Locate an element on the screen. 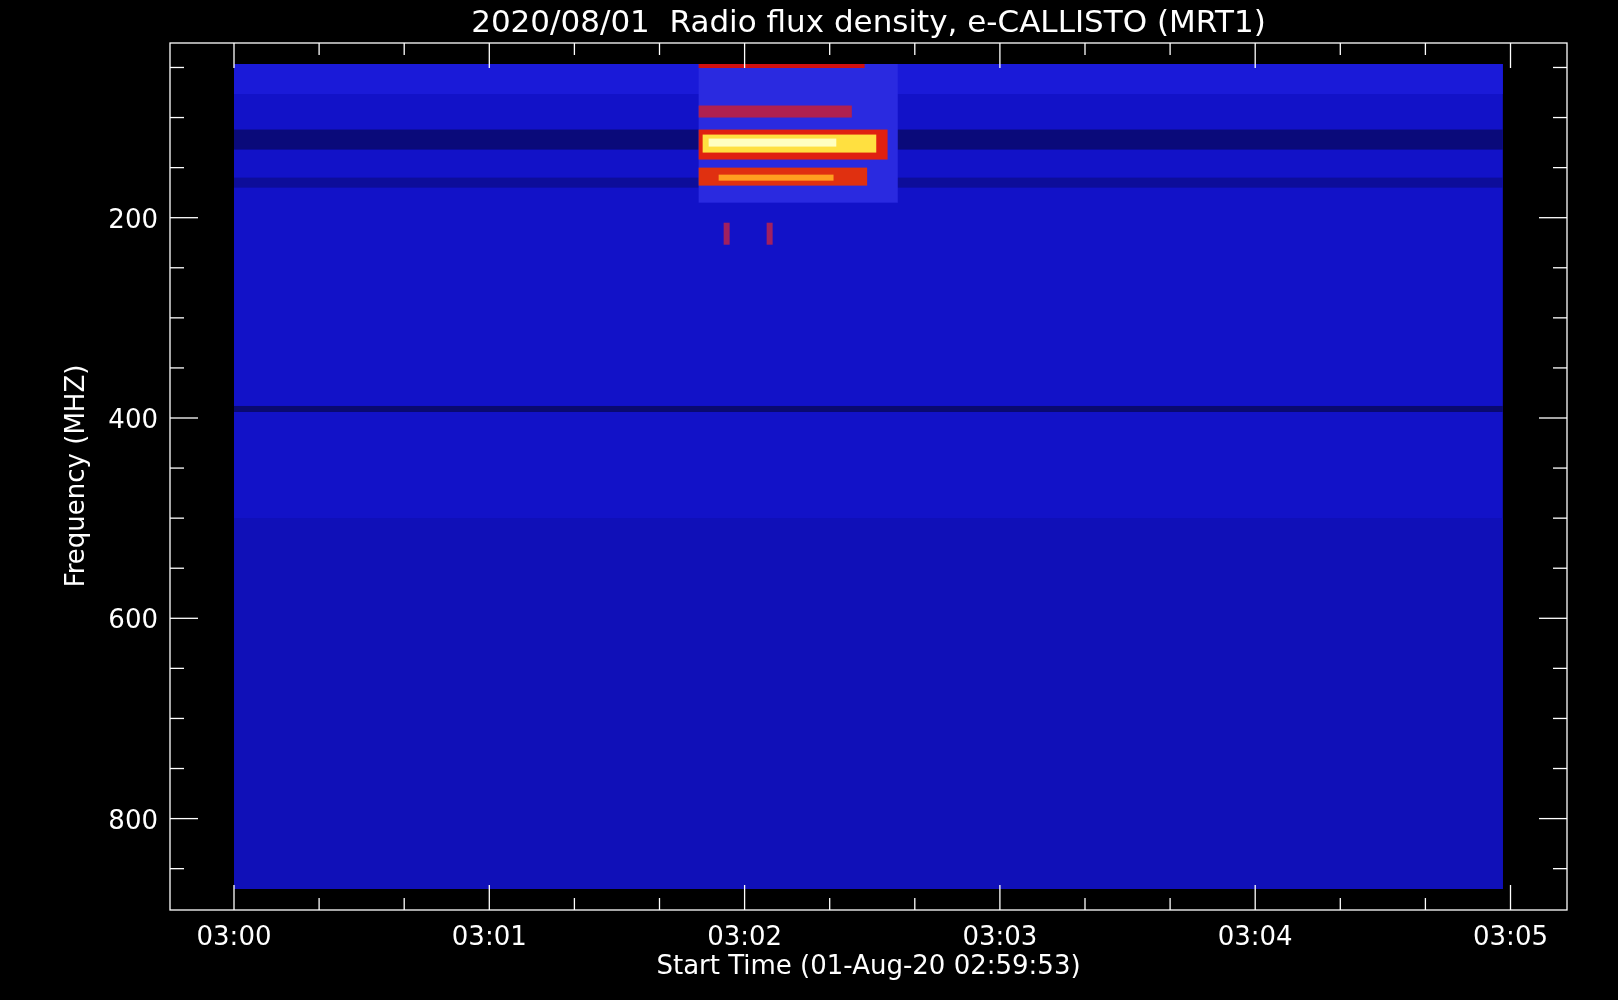 The width and height of the screenshot is (1618, 1000). tick-label: 03:01 is located at coordinates (489, 936).